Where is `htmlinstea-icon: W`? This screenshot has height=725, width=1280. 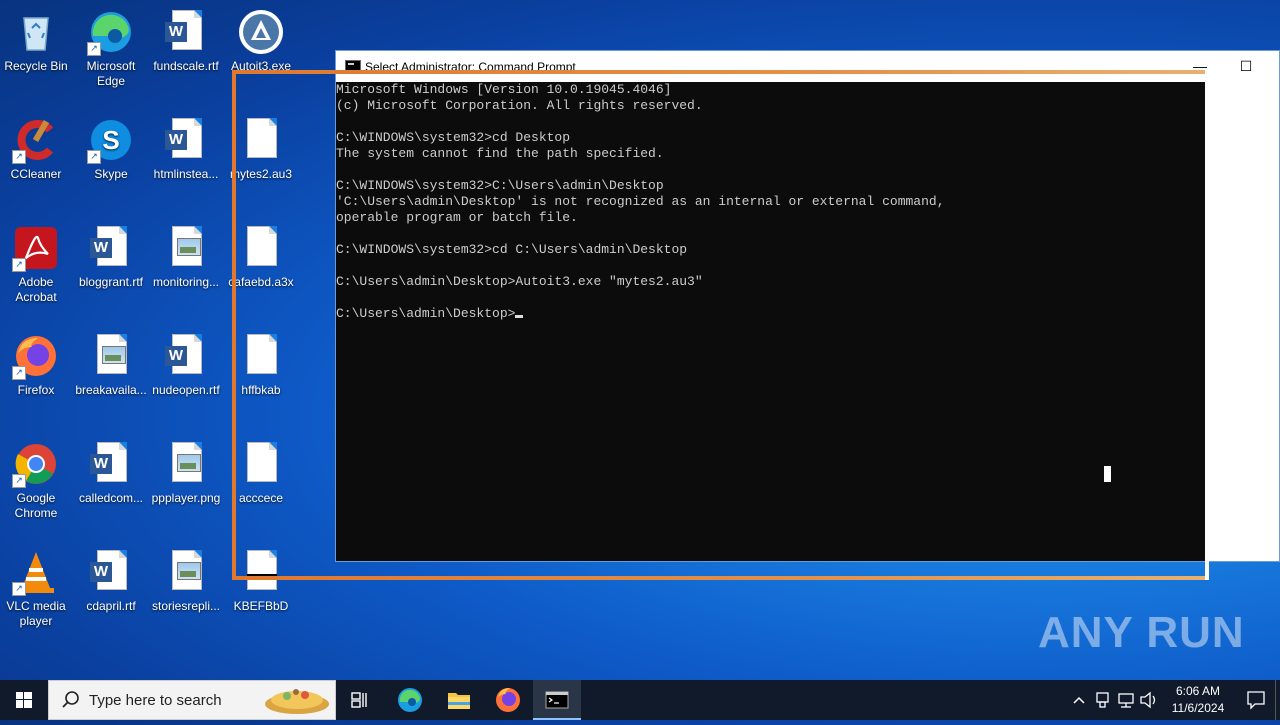 htmlinstea-icon: W is located at coordinates (186, 140).